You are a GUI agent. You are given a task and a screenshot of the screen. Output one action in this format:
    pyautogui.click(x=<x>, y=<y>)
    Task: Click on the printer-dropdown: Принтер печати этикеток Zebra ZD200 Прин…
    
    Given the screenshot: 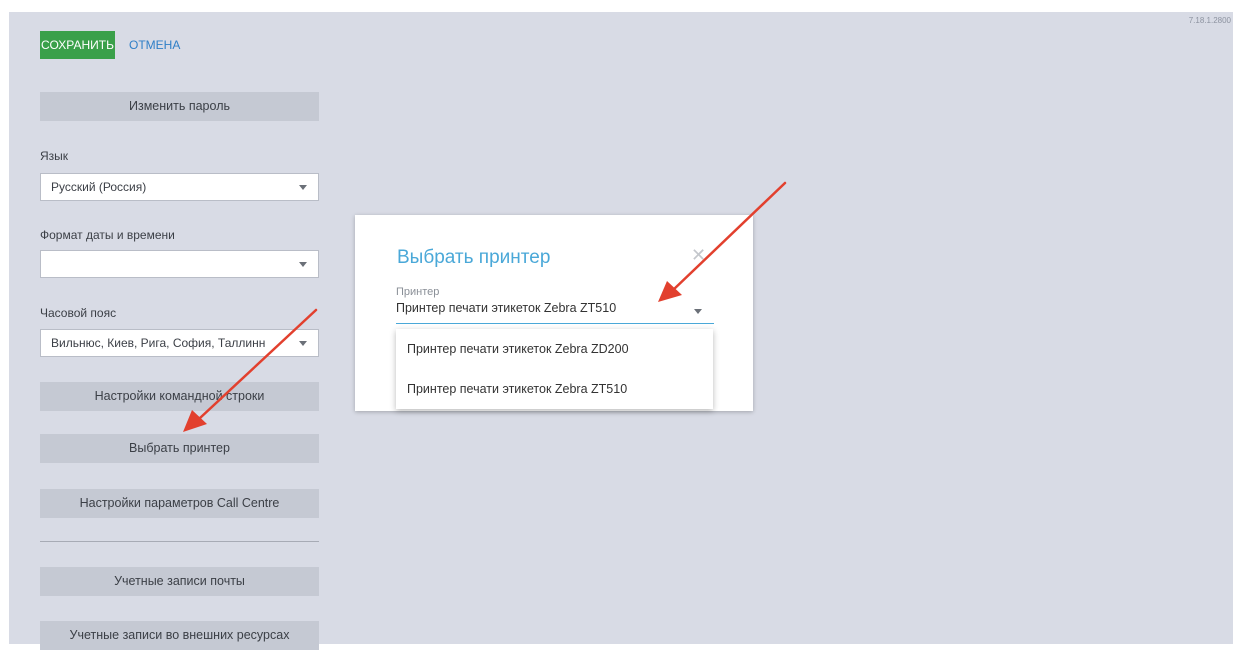 What is the action you would take?
    pyautogui.click(x=554, y=369)
    